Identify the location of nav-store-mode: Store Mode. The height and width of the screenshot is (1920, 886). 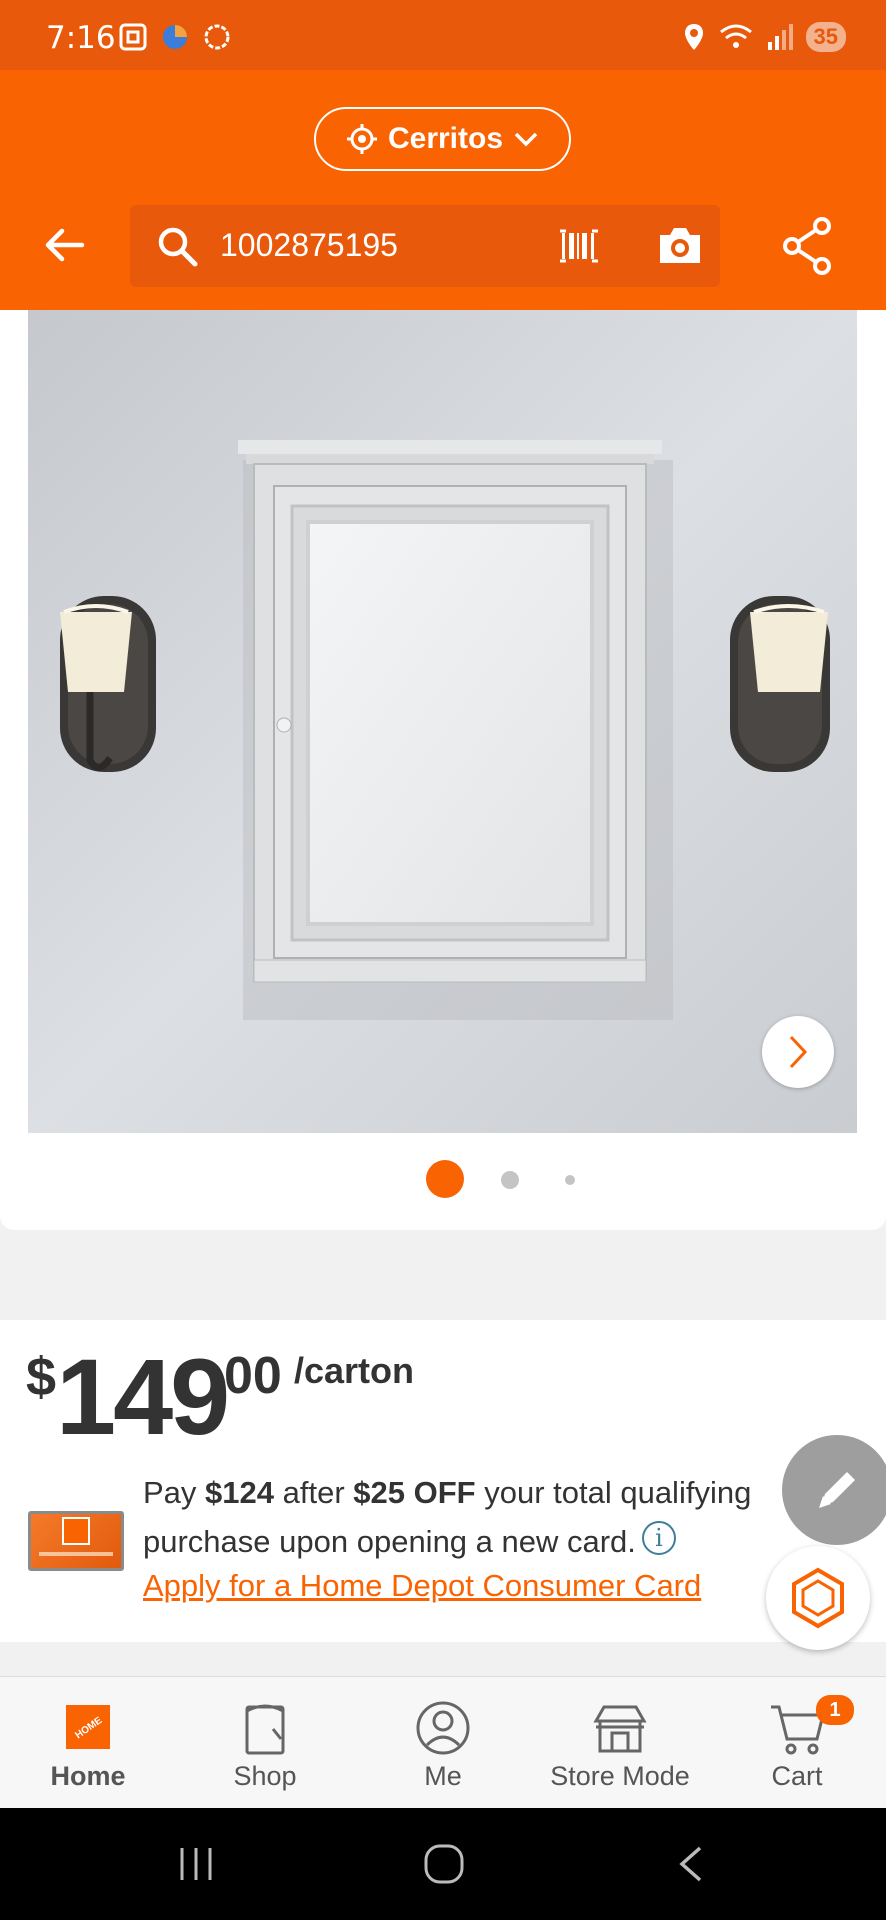
(620, 1743).